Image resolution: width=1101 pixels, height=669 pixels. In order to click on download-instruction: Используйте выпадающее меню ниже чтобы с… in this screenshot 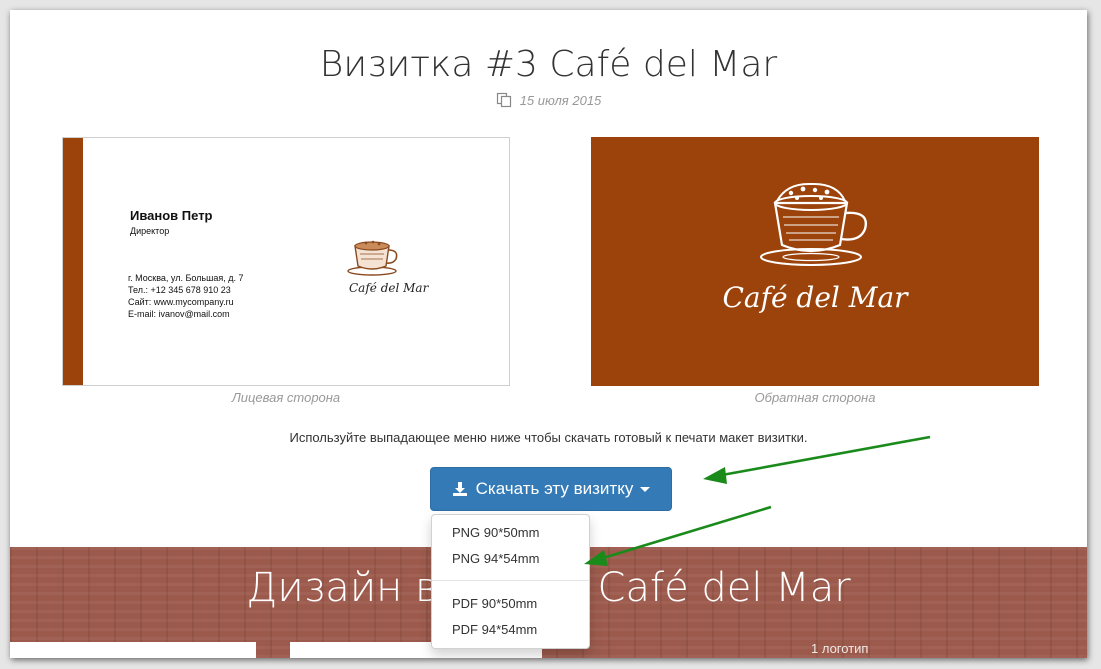, I will do `click(548, 437)`.